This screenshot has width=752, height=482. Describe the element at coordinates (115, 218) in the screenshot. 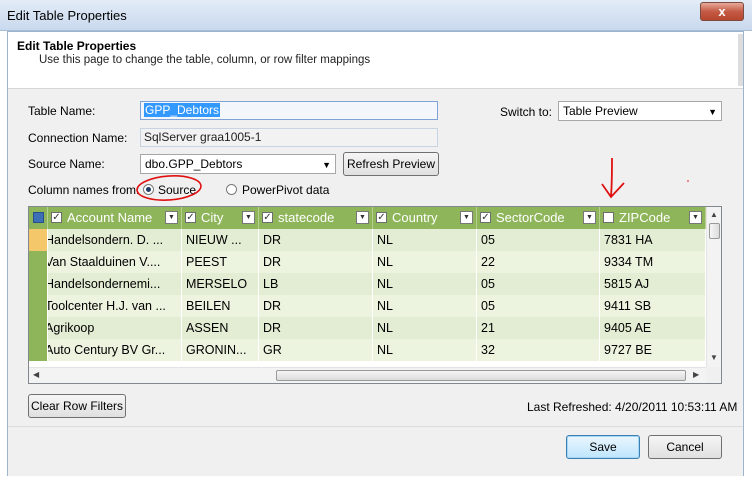

I see `column-header-account-name: ✓ Account Name ▼` at that location.